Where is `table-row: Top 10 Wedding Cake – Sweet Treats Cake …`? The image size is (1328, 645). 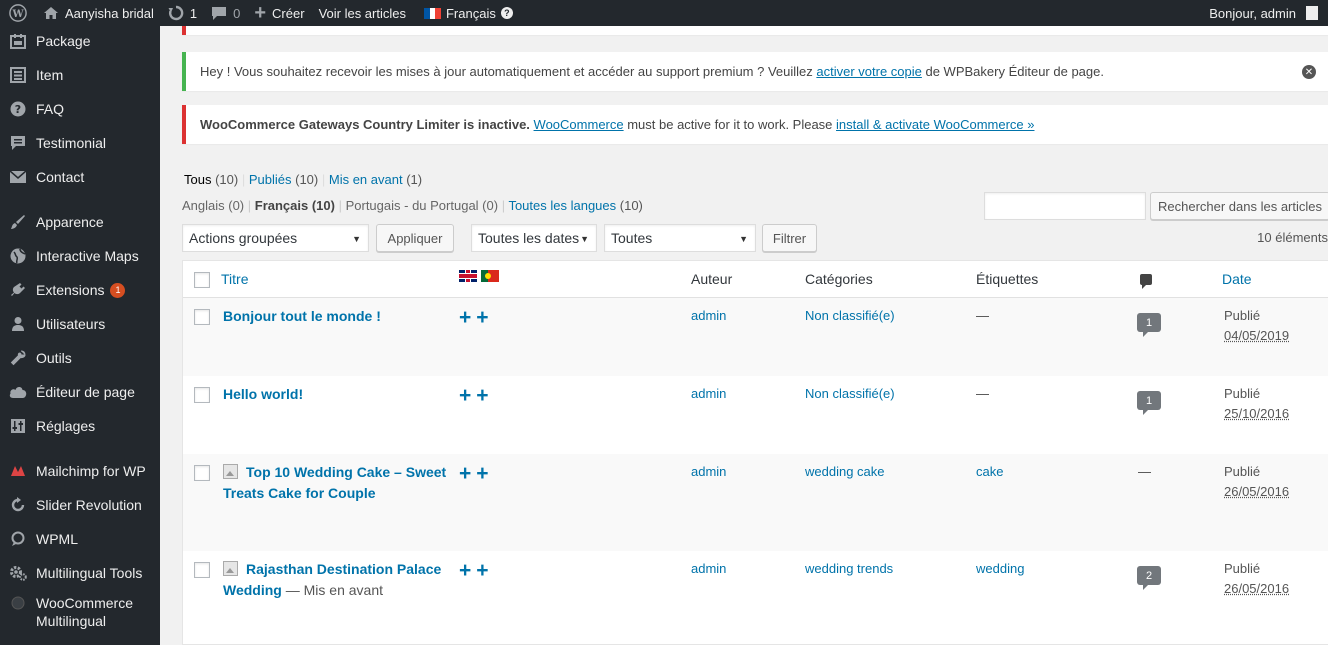 table-row: Top 10 Wedding Cake – Sweet Treats Cake … is located at coordinates (755, 502).